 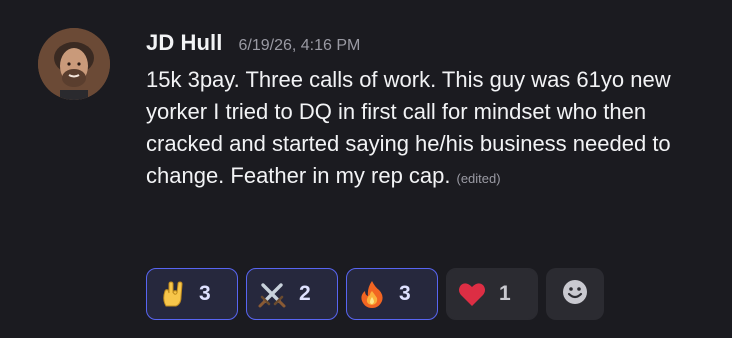 What do you see at coordinates (192, 294) in the screenshot?
I see `reaction-rock-on: 3` at bounding box center [192, 294].